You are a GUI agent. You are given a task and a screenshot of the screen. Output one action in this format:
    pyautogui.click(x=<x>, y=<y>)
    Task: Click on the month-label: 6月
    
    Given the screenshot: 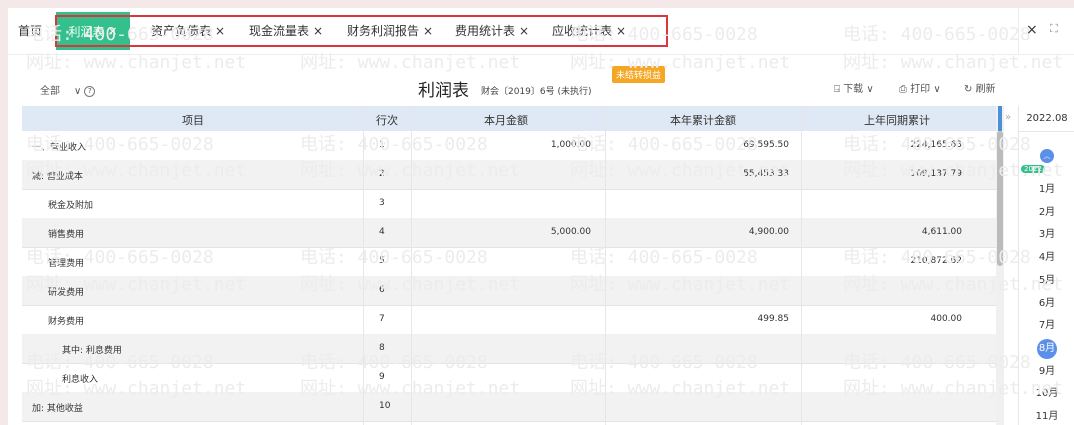 What is the action you would take?
    pyautogui.click(x=1047, y=303)
    